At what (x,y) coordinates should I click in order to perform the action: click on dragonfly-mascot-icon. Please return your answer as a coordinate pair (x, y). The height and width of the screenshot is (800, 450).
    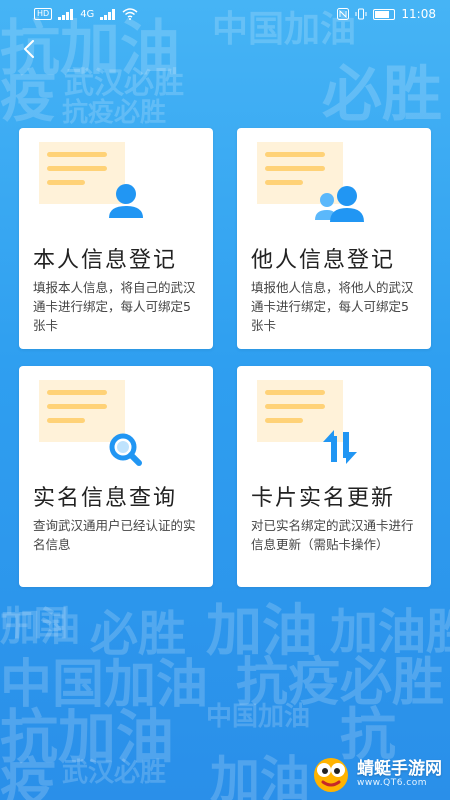
    Looking at the image, I should click on (331, 775).